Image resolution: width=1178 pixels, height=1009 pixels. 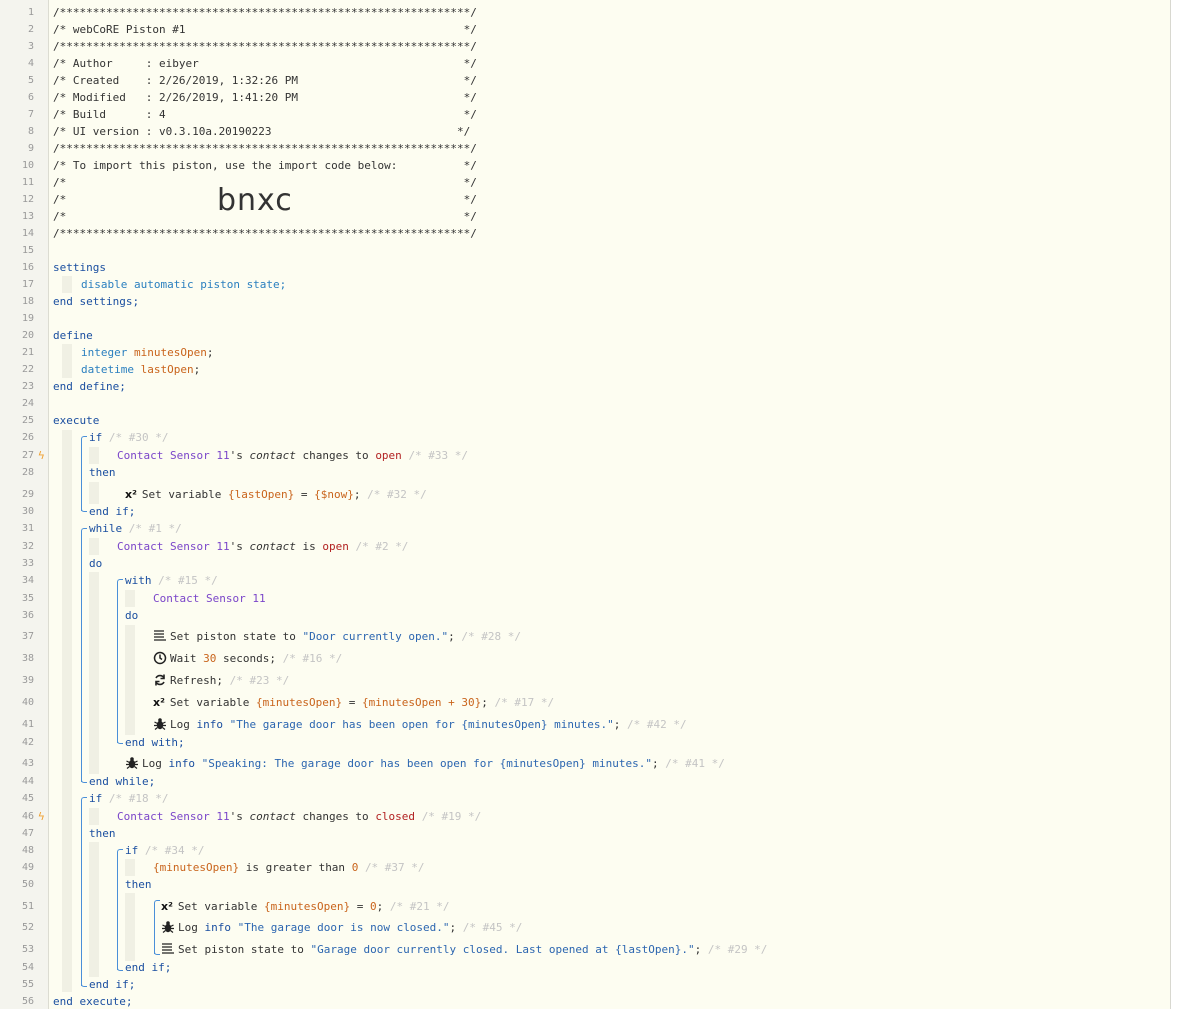 What do you see at coordinates (27, 984) in the screenshot?
I see `line-number: 55` at bounding box center [27, 984].